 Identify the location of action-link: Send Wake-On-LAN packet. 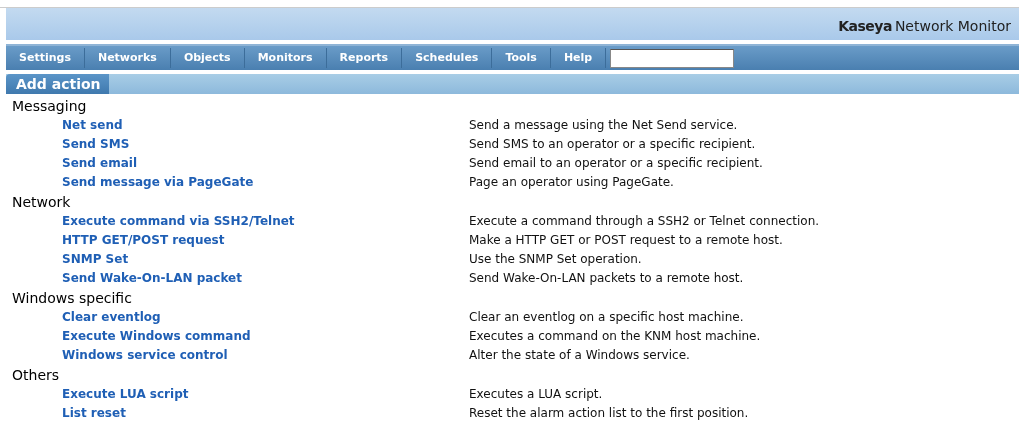
(152, 278).